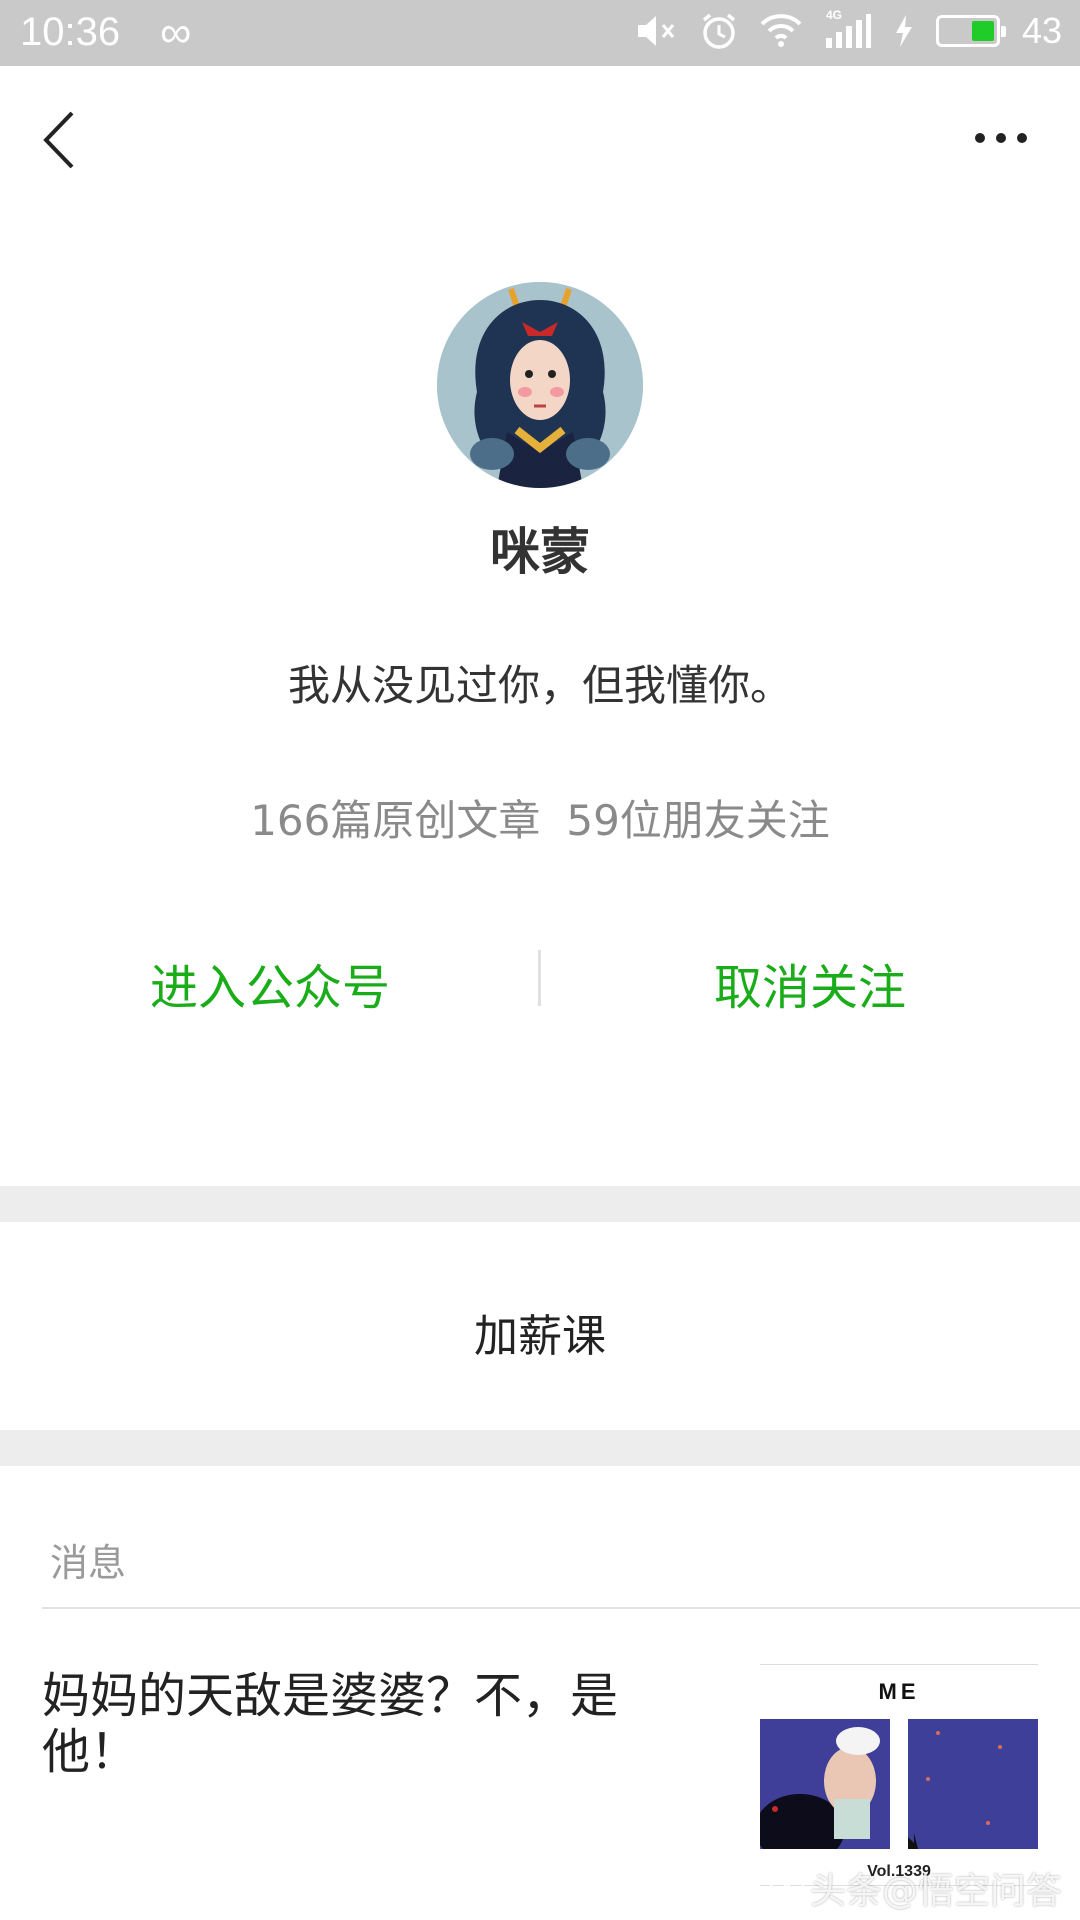 The width and height of the screenshot is (1080, 1920). Describe the element at coordinates (1001, 138) in the screenshot. I see `more-dots-icon` at that location.